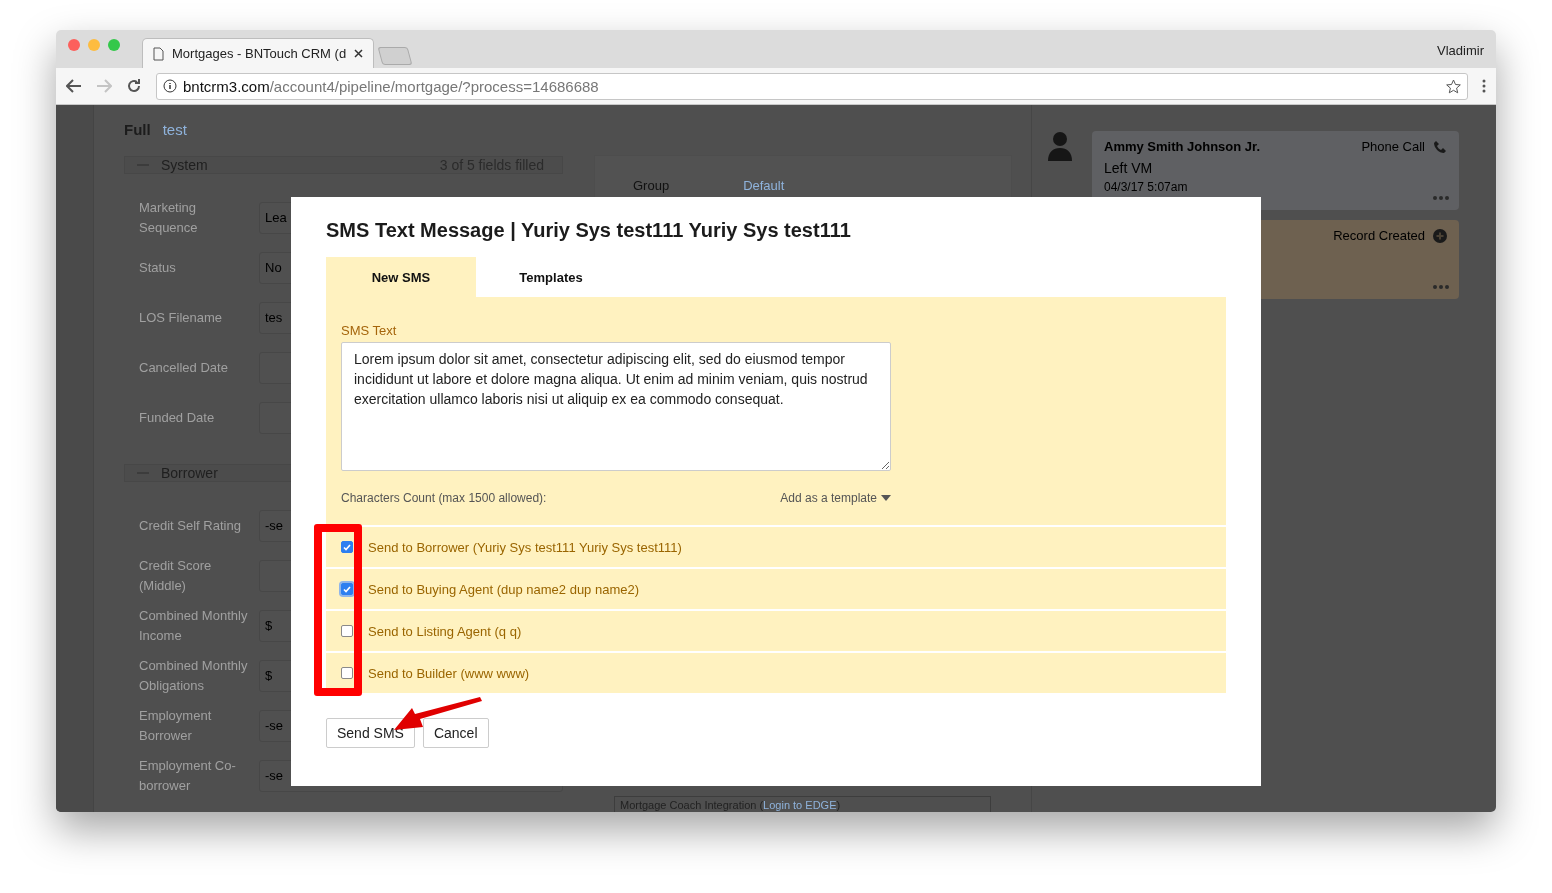  What do you see at coordinates (1275, 170) in the screenshot?
I see `activity-card: Ammy Smith Johnson Jr. Phone Call Left VM 04/3/17 5:07am` at bounding box center [1275, 170].